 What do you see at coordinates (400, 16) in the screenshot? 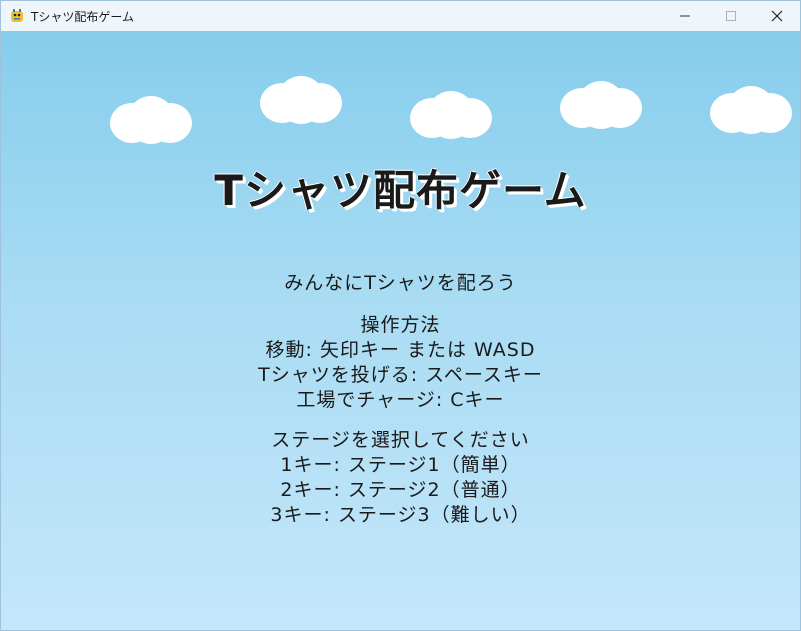
I see `title-bar: Tシャツ配布ゲーム` at bounding box center [400, 16].